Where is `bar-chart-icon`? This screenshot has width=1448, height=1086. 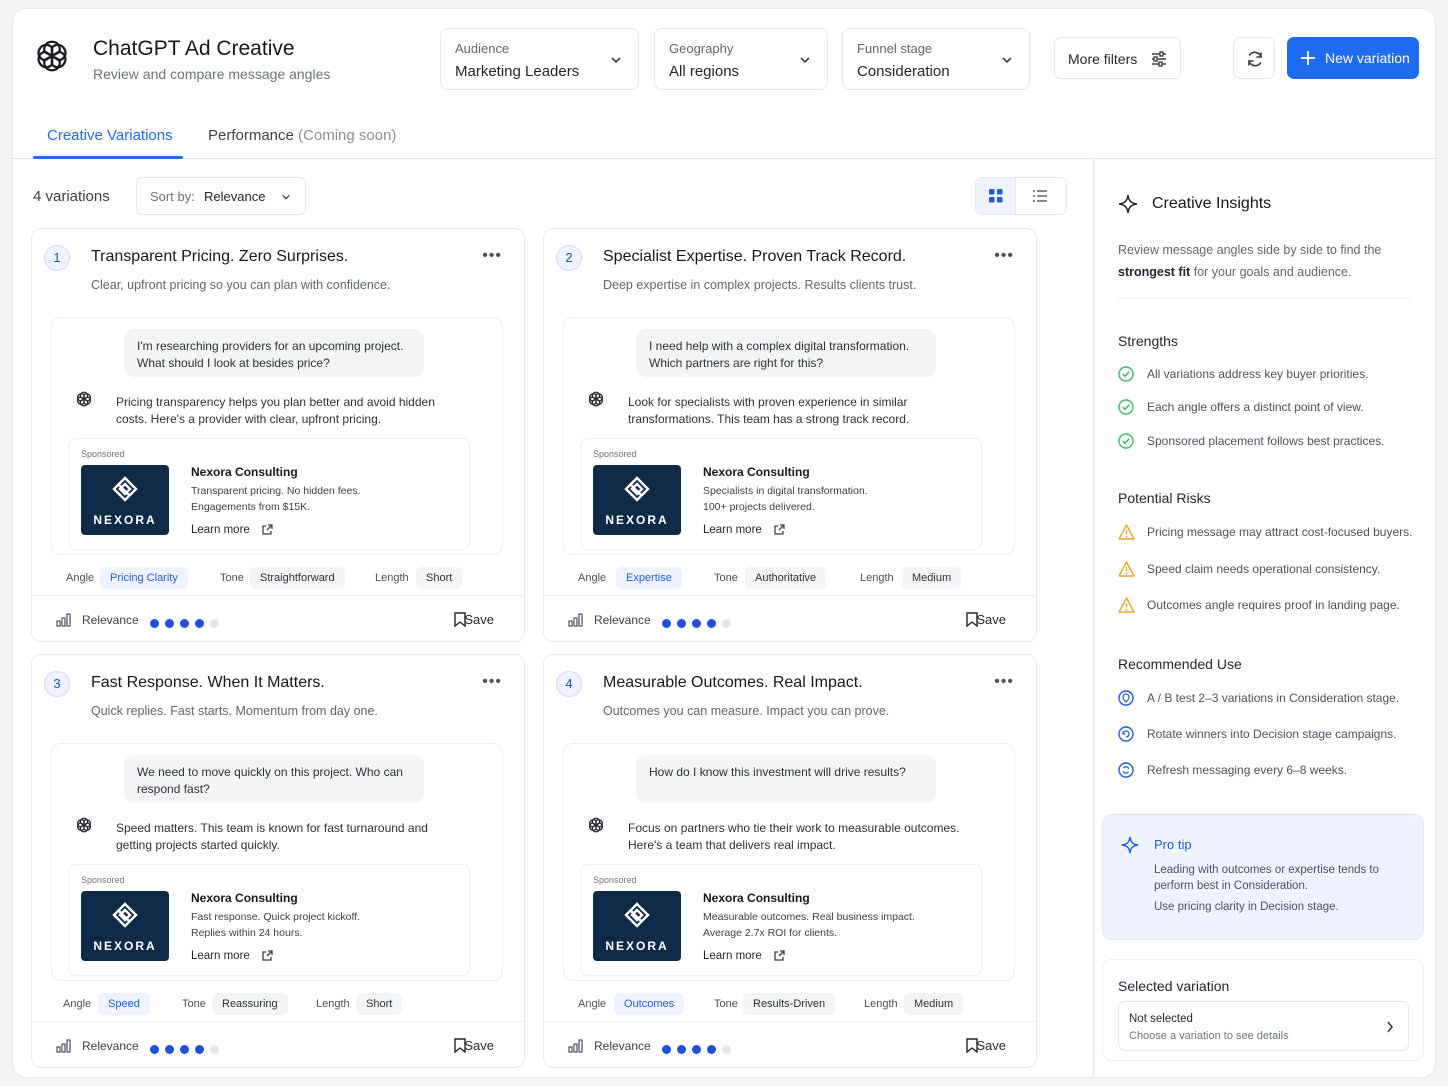
bar-chart-icon is located at coordinates (575, 1046).